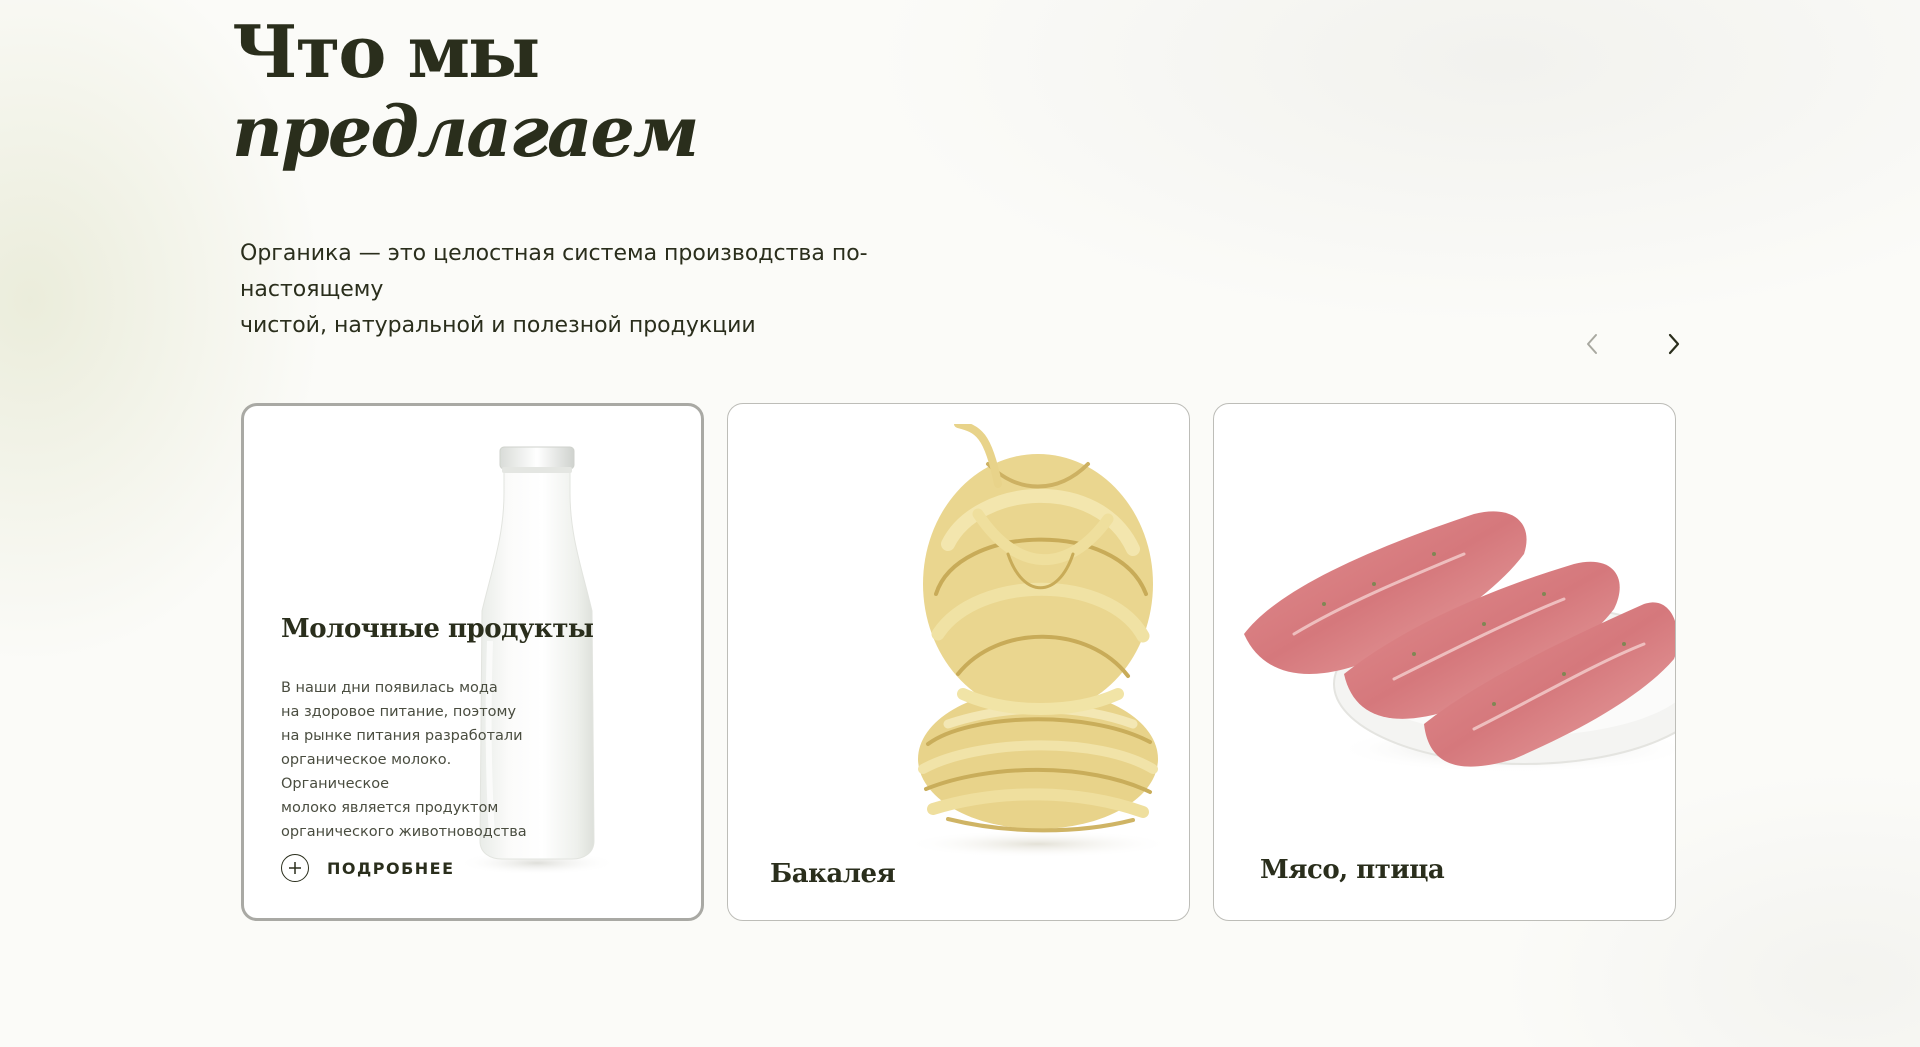  I want to click on plus-circle-icon, so click(295, 868).